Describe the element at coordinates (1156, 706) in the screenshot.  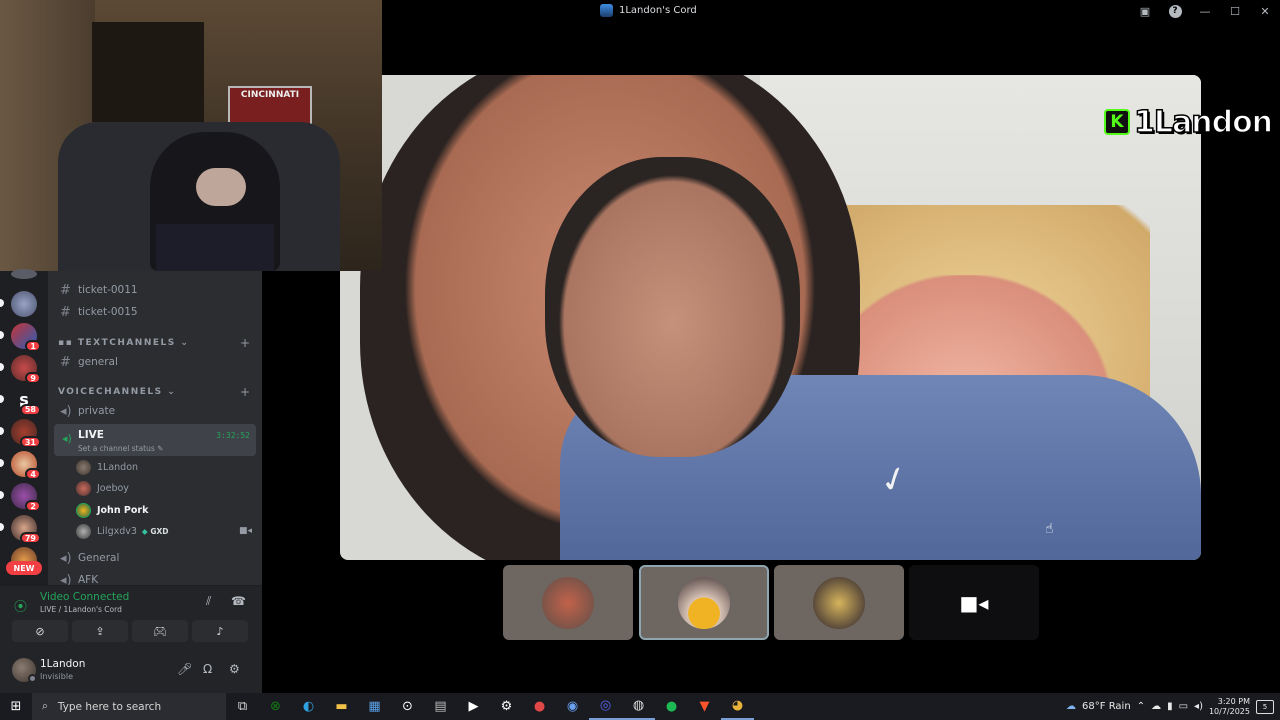
I see `cloud-icon: ☁` at that location.